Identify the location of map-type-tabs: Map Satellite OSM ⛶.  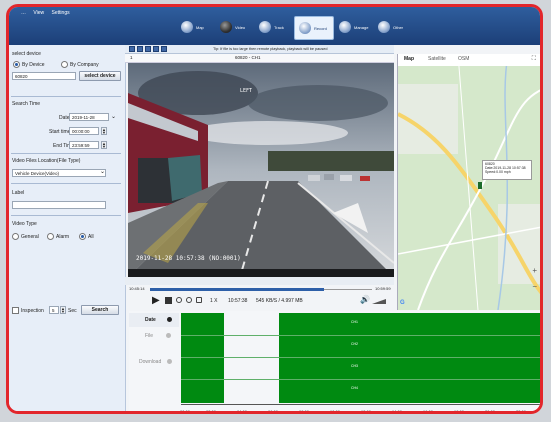
(469, 60).